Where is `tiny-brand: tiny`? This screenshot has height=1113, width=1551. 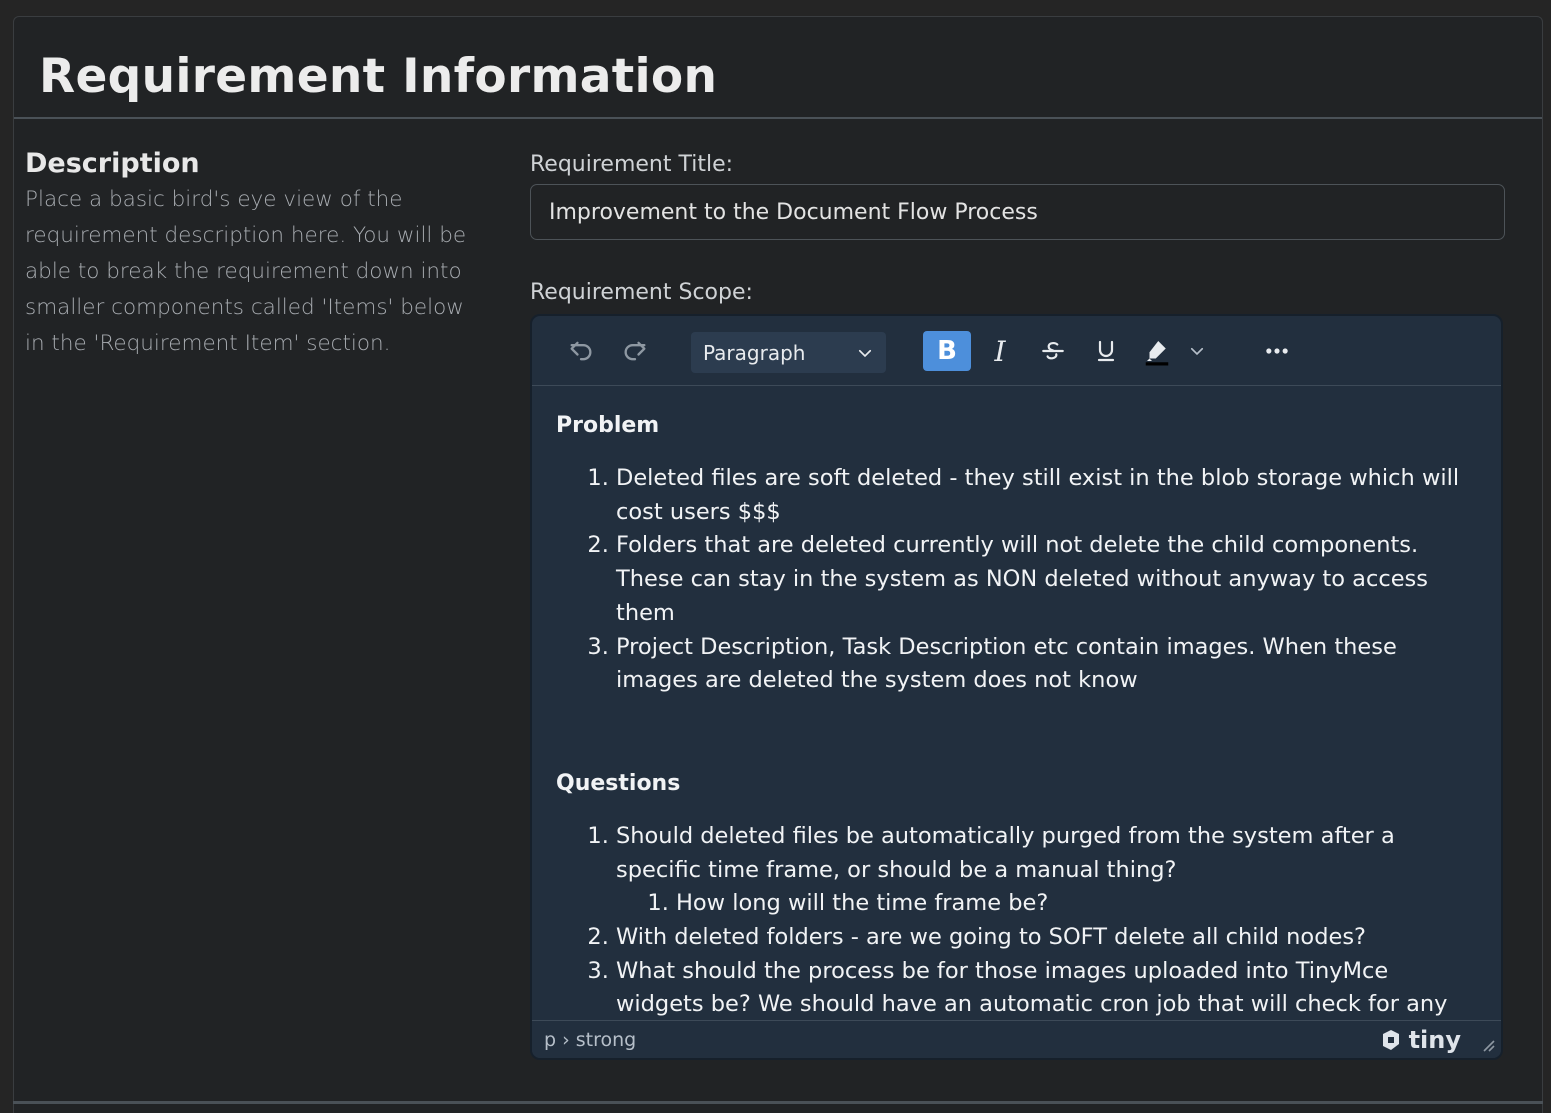 tiny-brand: tiny is located at coordinates (1420, 1040).